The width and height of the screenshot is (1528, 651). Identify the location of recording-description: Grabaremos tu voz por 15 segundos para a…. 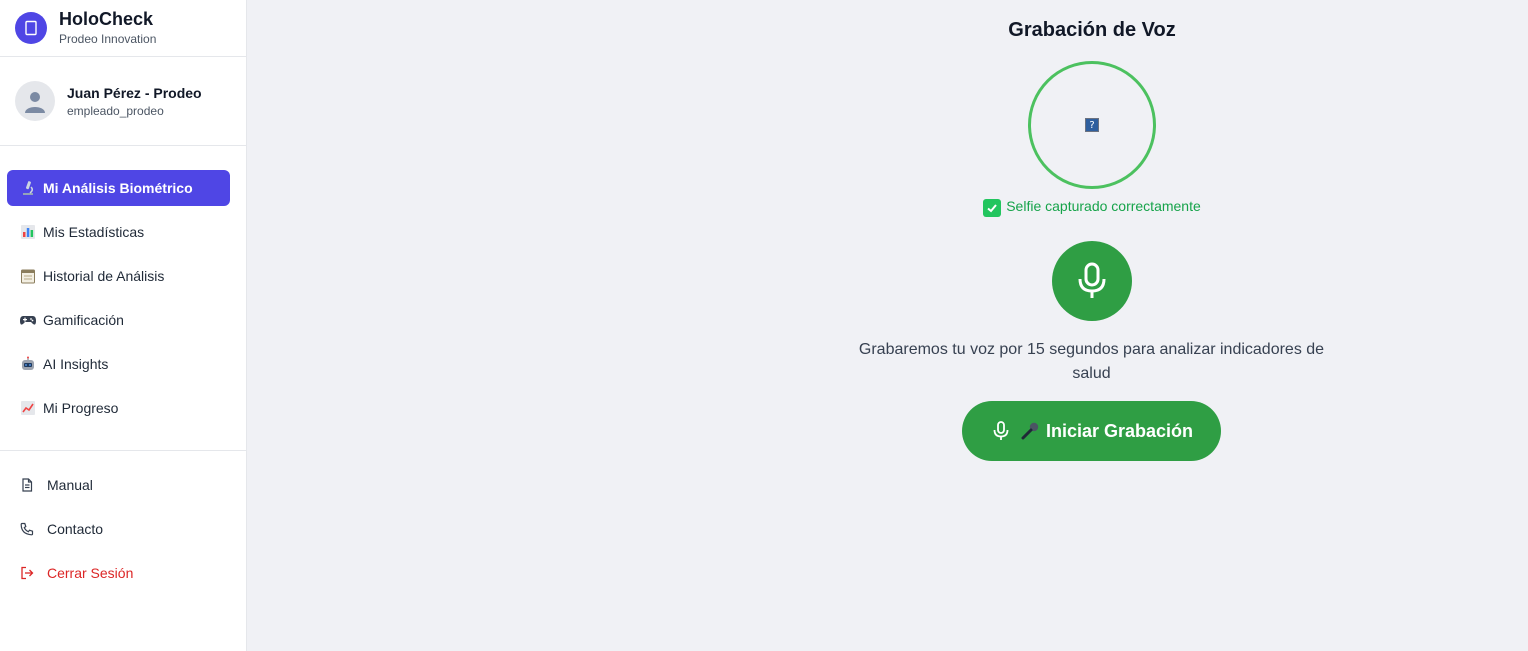
(1091, 361).